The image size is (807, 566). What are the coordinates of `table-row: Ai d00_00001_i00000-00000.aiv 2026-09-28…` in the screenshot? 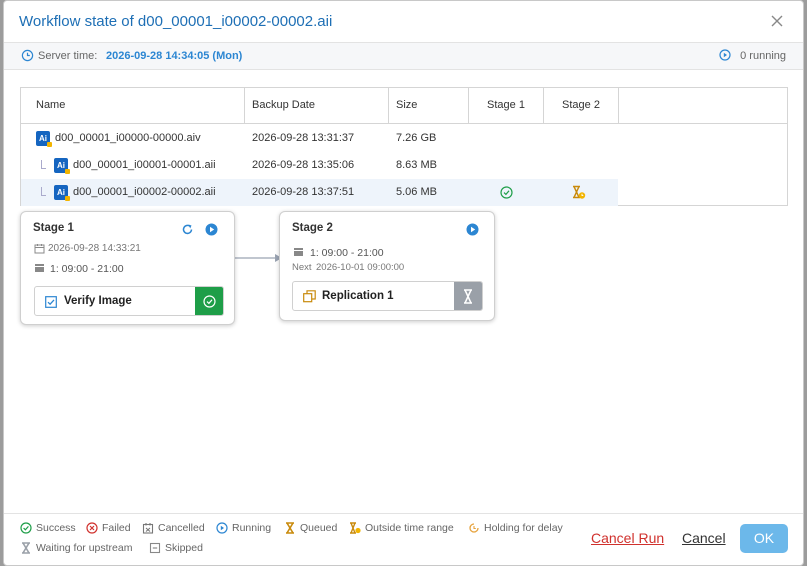 It's located at (319, 138).